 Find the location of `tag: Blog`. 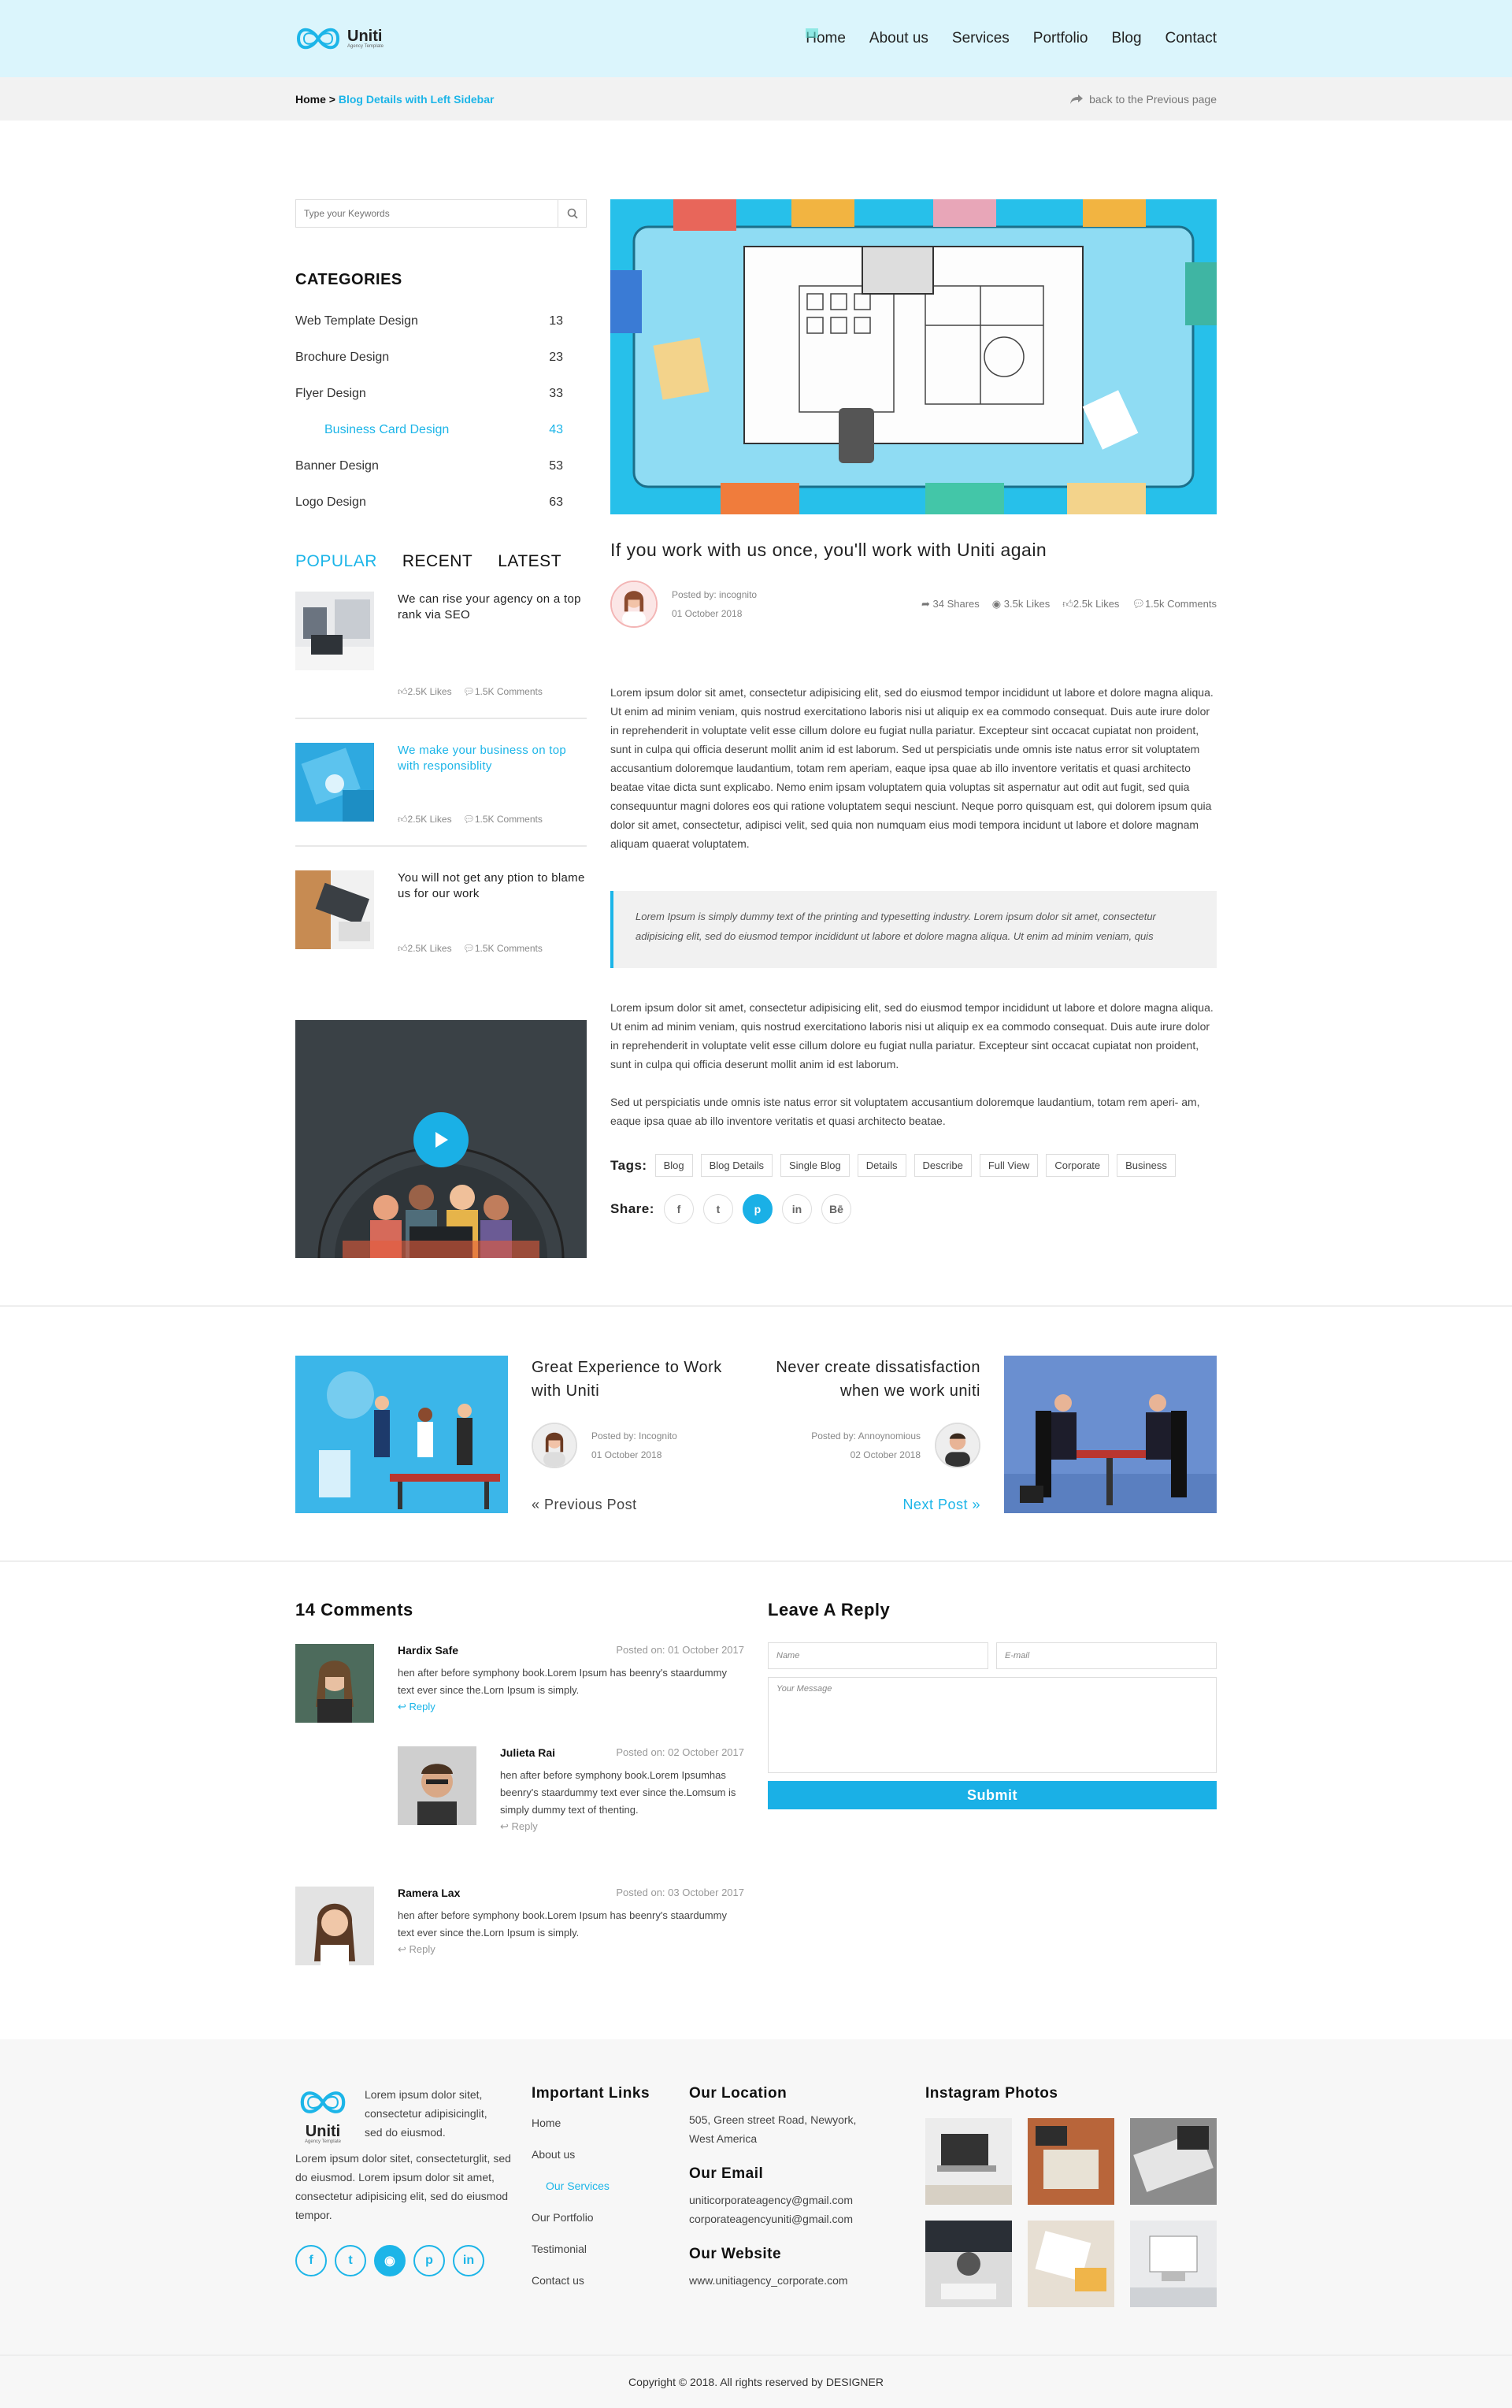

tag: Blog is located at coordinates (673, 1165).